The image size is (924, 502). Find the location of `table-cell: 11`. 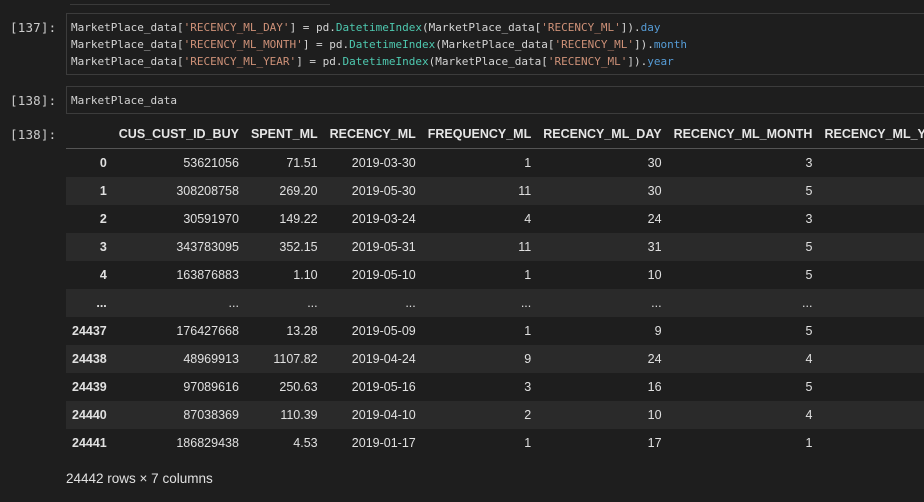

table-cell: 11 is located at coordinates (479, 191).